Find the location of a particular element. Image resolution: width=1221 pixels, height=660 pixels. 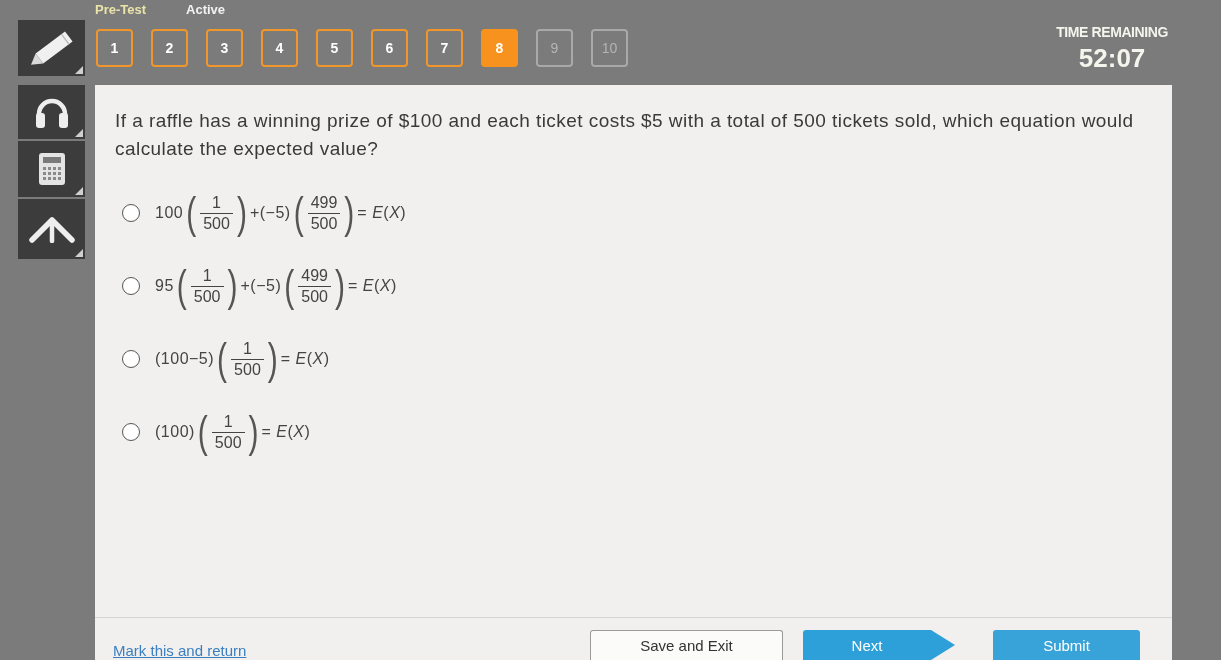

equation-term: 95 is located at coordinates (164, 286).